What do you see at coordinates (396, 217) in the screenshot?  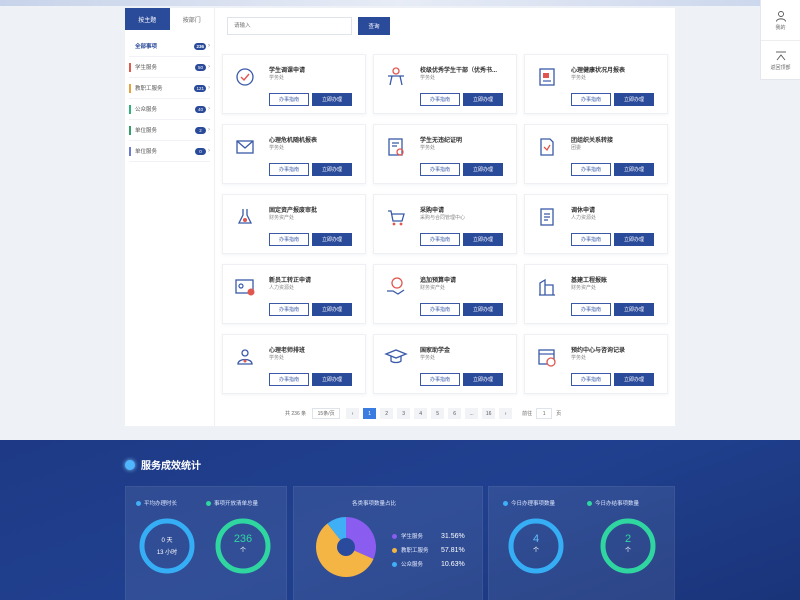 I see `cart-icon` at bounding box center [396, 217].